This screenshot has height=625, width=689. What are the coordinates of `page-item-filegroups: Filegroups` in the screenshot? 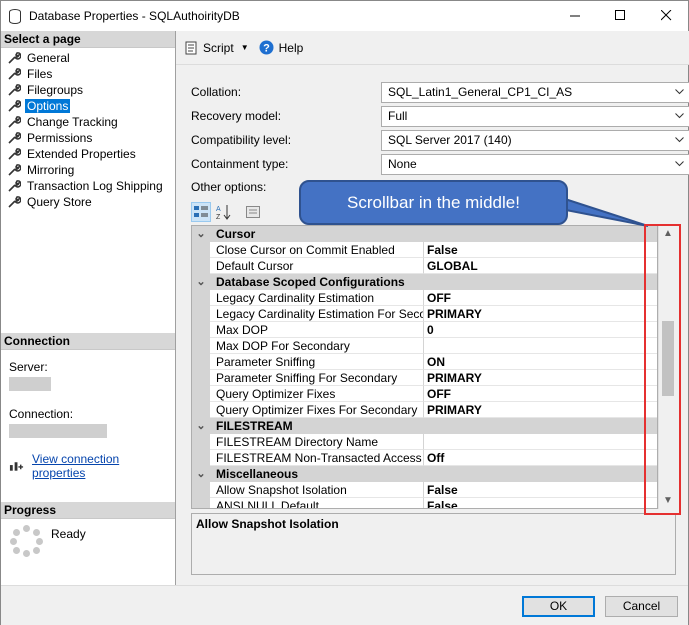 It's located at (88, 90).